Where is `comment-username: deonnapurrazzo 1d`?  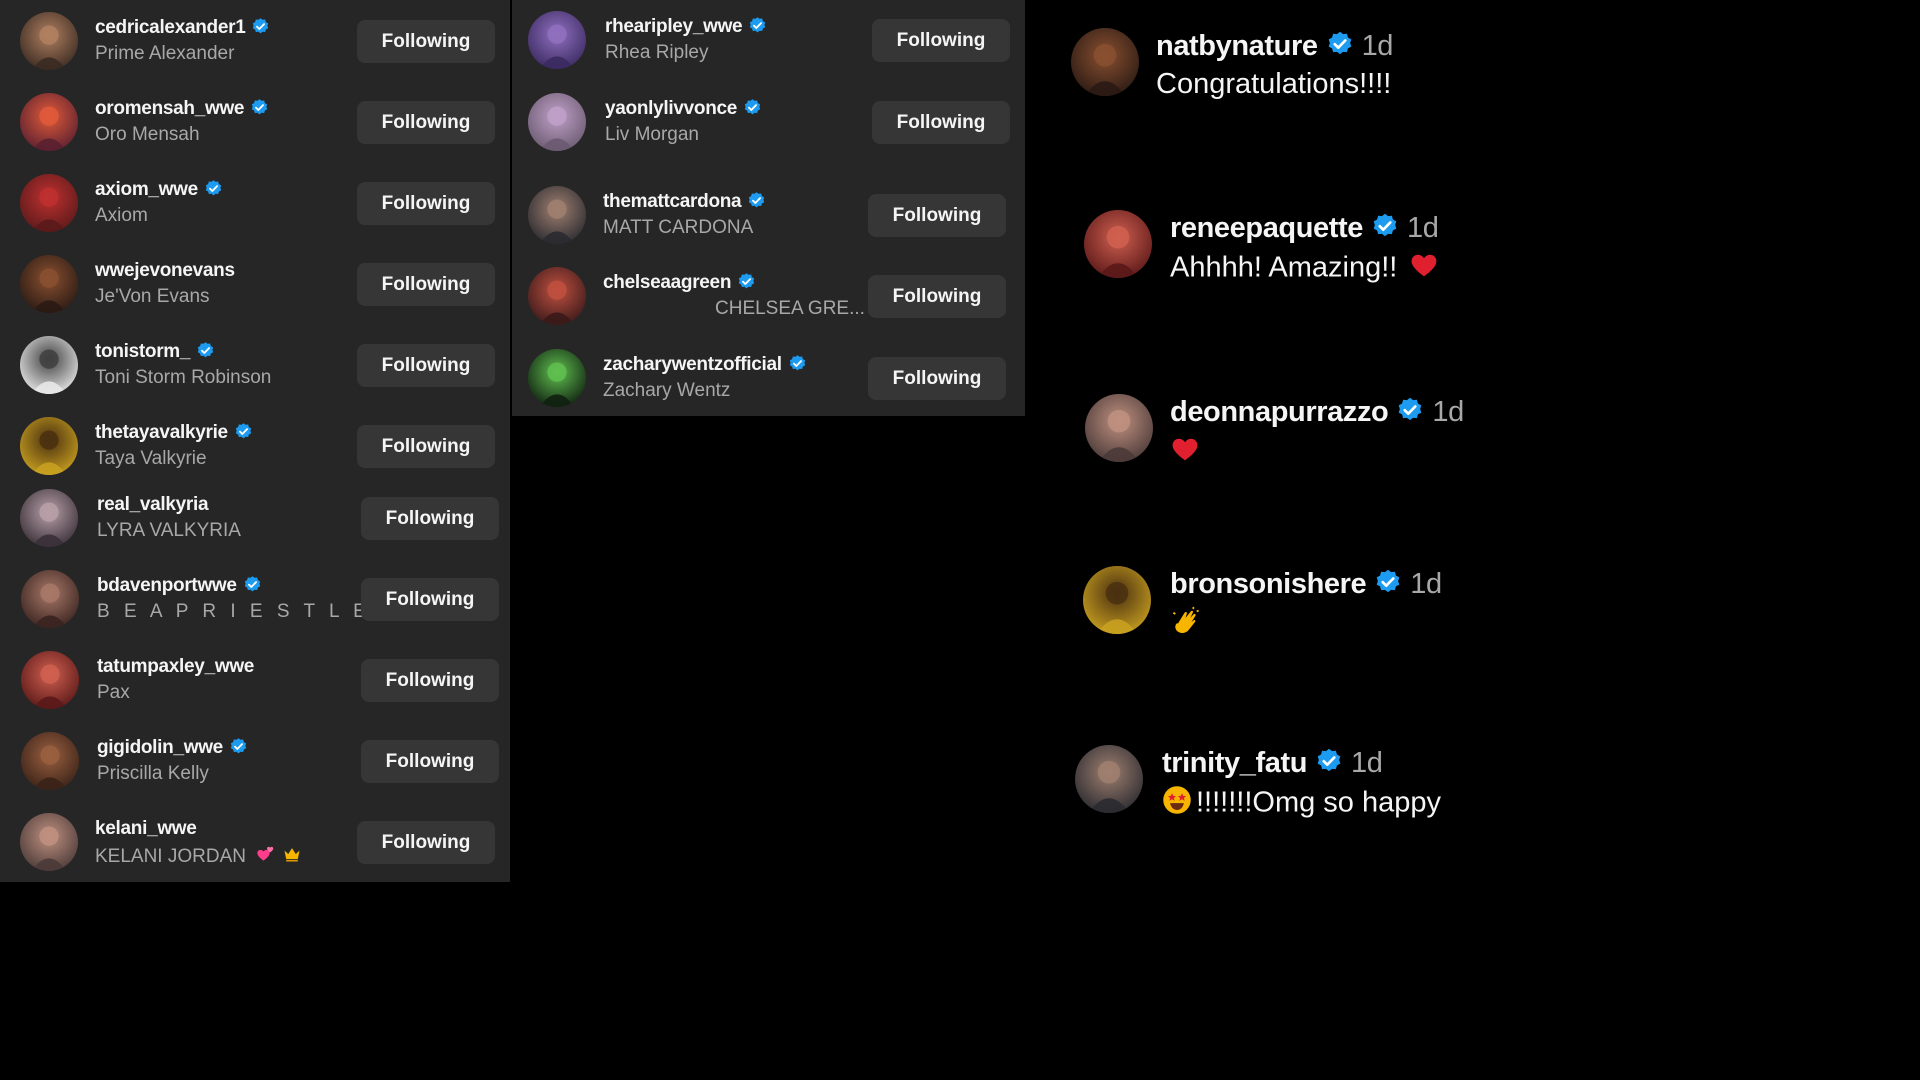 comment-username: deonnapurrazzo 1d is located at coordinates (1317, 414).